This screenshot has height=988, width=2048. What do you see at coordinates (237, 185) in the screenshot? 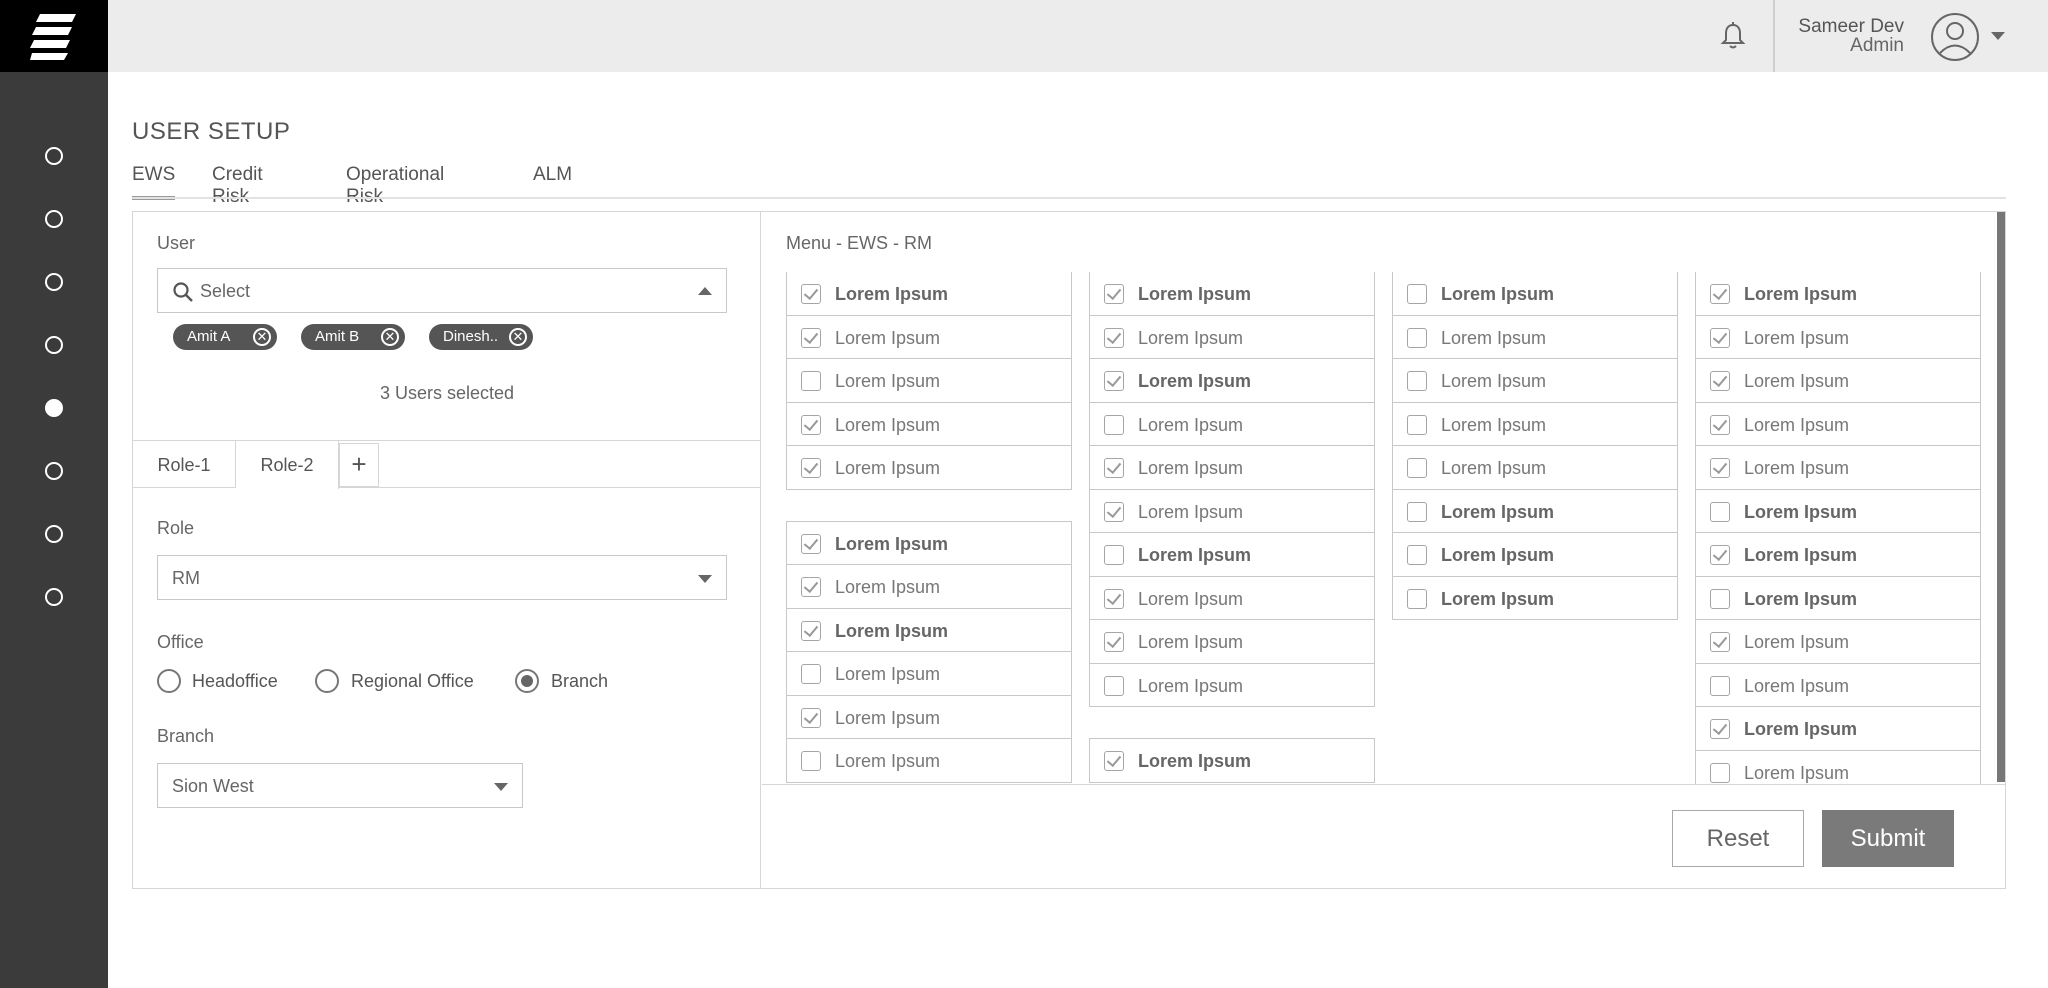
I see `tab-credit-risk: Credit Risk` at bounding box center [237, 185].